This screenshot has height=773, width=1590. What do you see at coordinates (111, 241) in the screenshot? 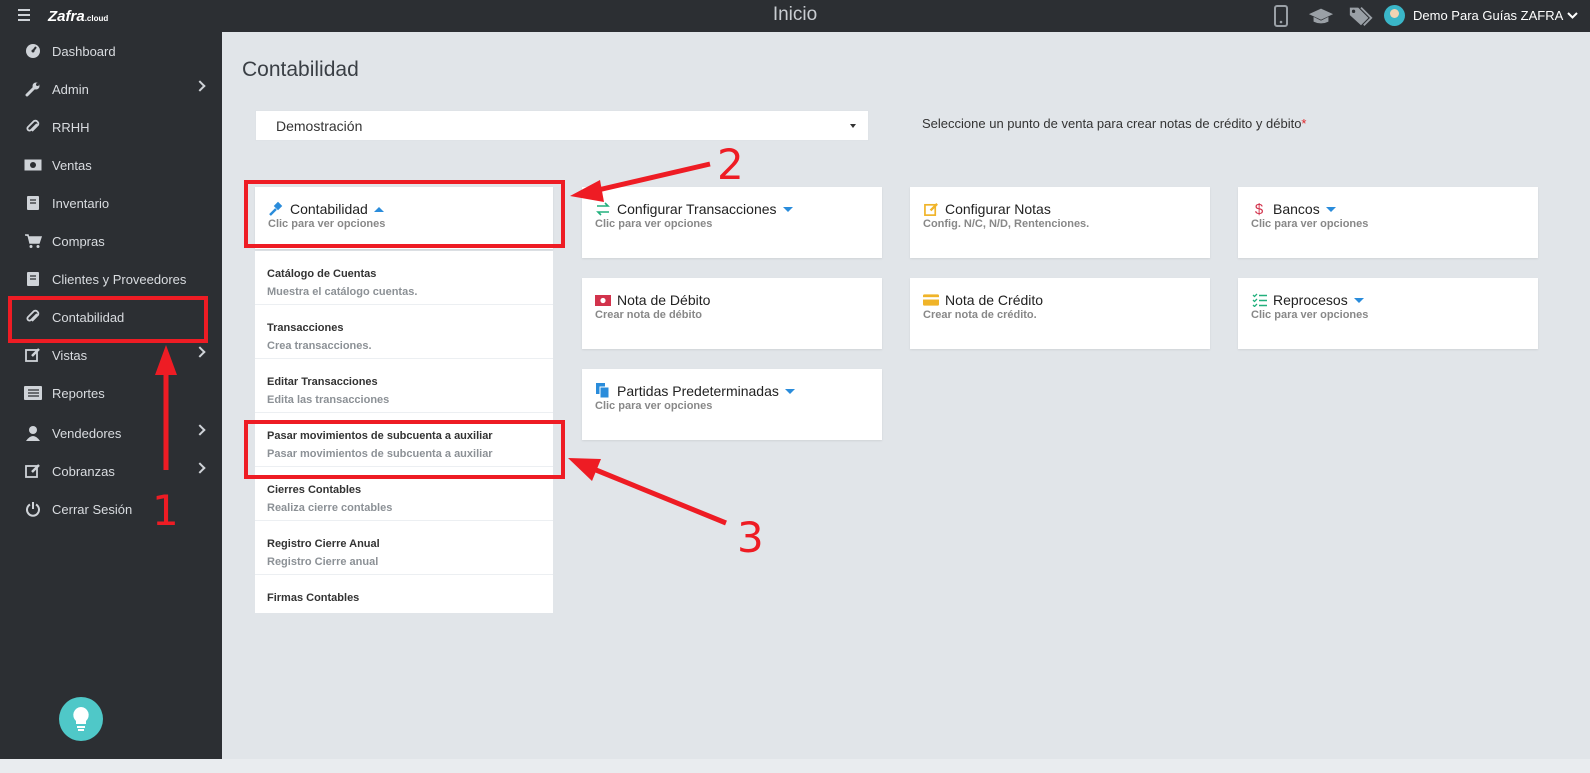
I see `sidebar-item-compras: Compras` at bounding box center [111, 241].